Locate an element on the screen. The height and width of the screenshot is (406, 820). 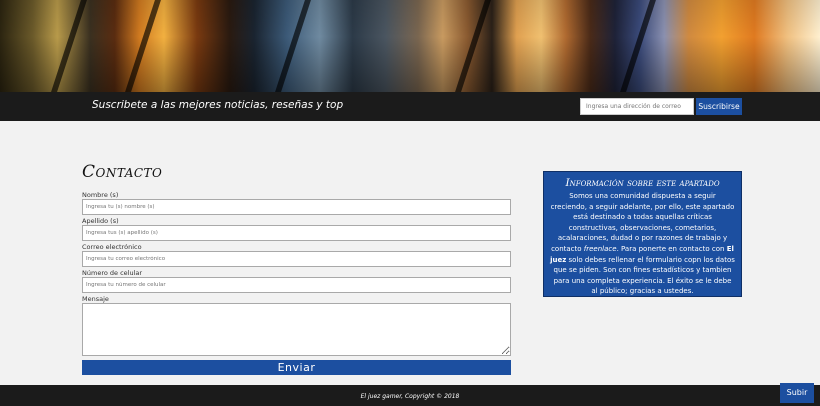
info-title: Información sobre este apartado is located at coordinates (642, 183).